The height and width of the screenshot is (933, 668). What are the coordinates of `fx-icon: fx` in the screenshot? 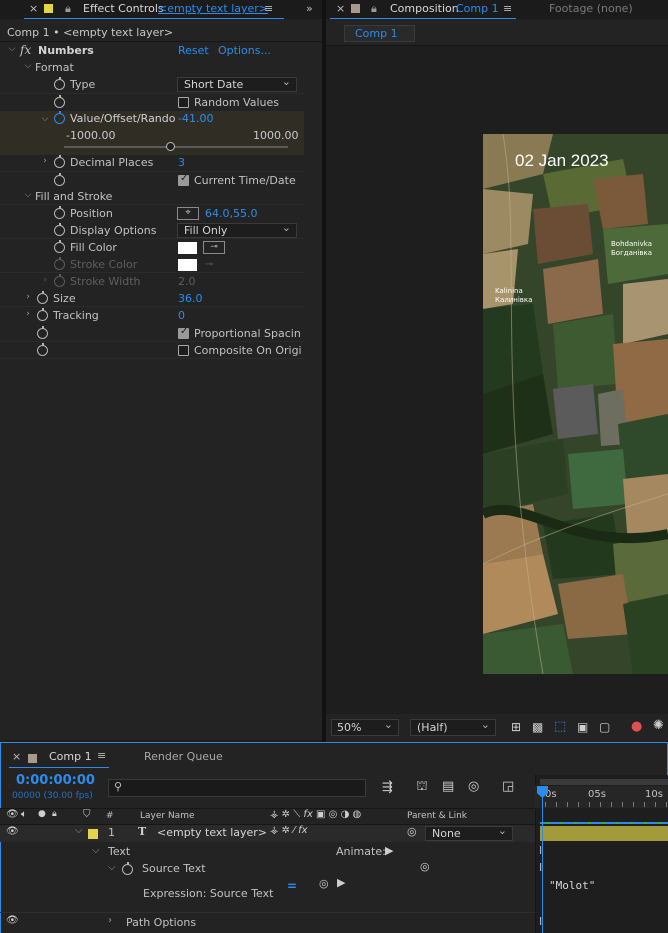 It's located at (25, 50).